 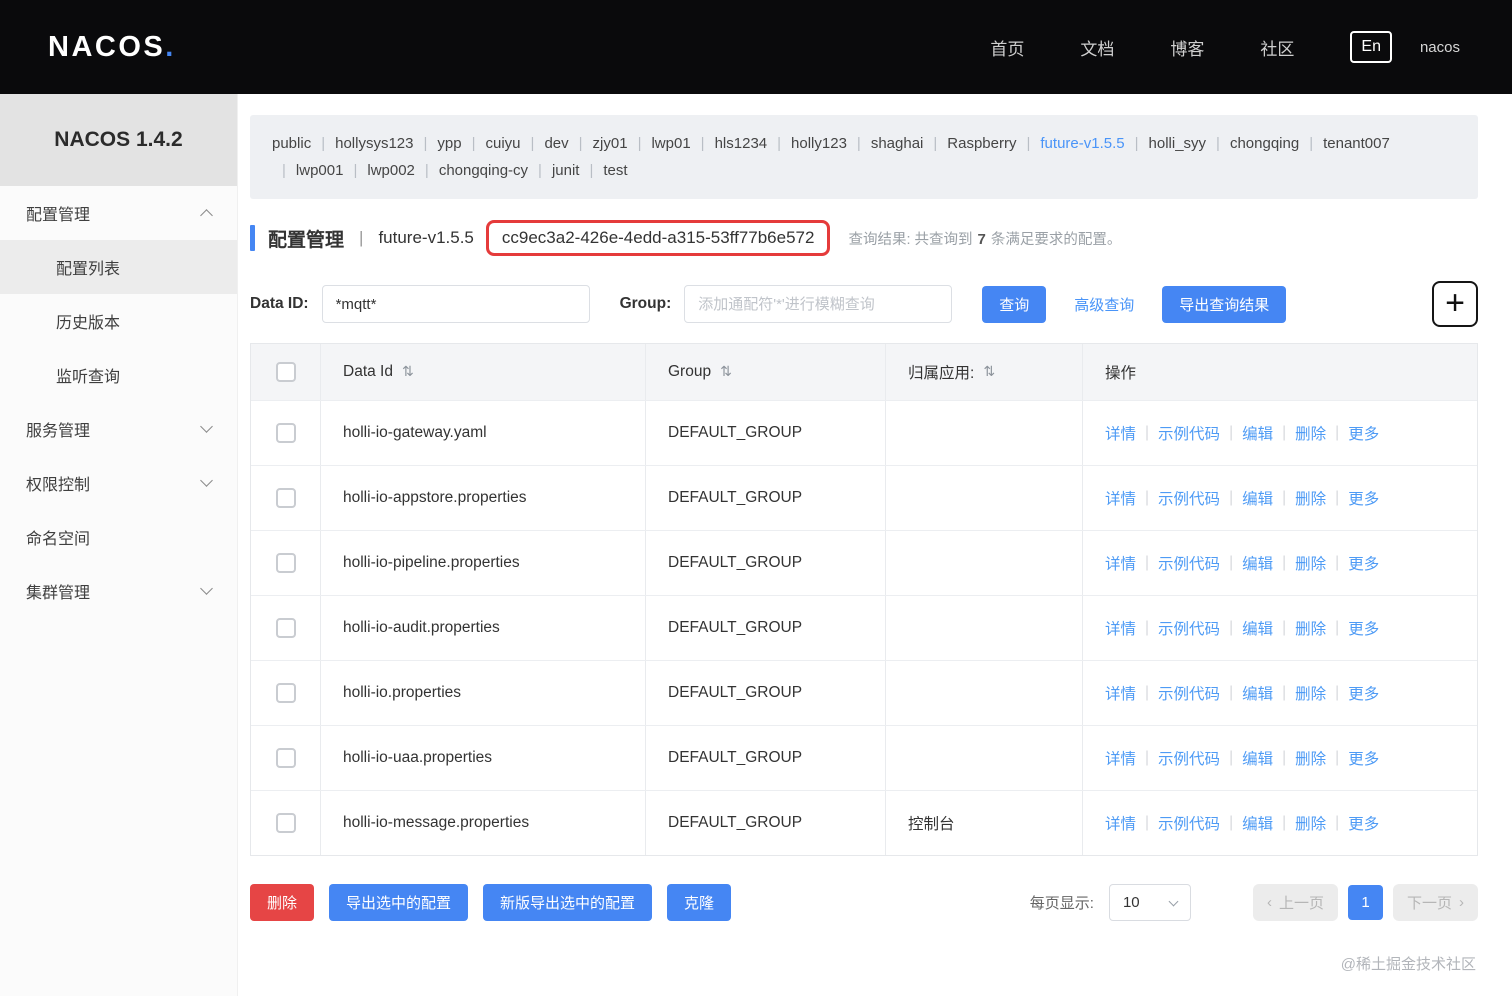 I want to click on namespace-tab-tenant007: tenant007, so click(x=1356, y=143).